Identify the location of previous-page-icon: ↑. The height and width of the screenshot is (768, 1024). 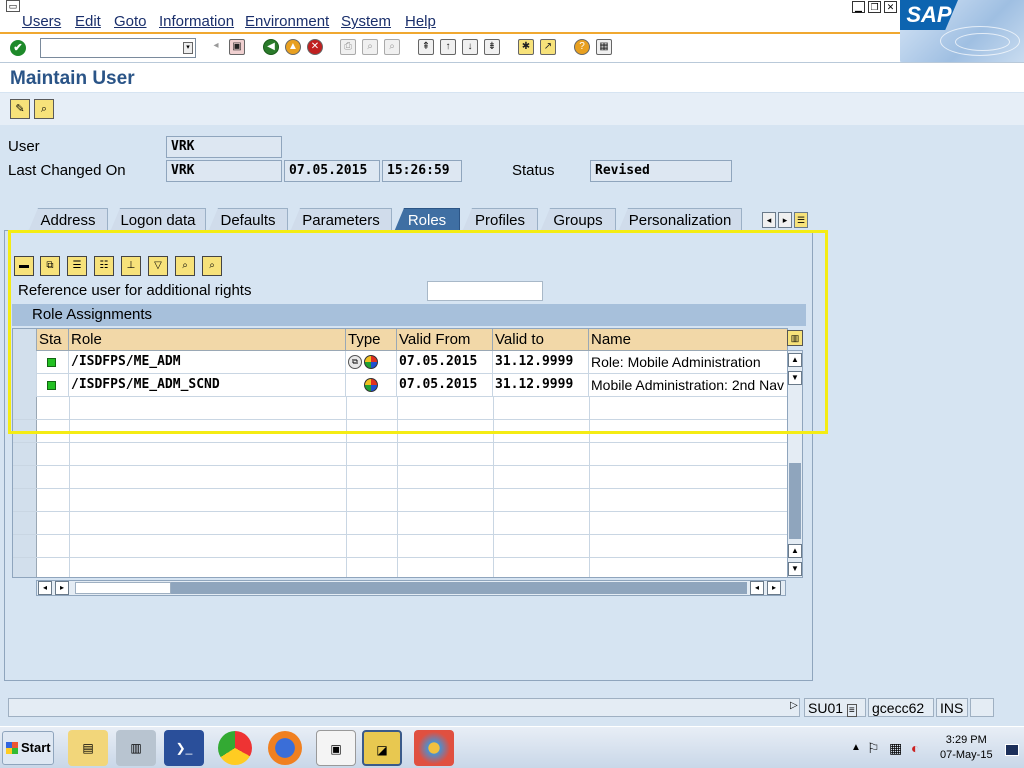
(448, 47).